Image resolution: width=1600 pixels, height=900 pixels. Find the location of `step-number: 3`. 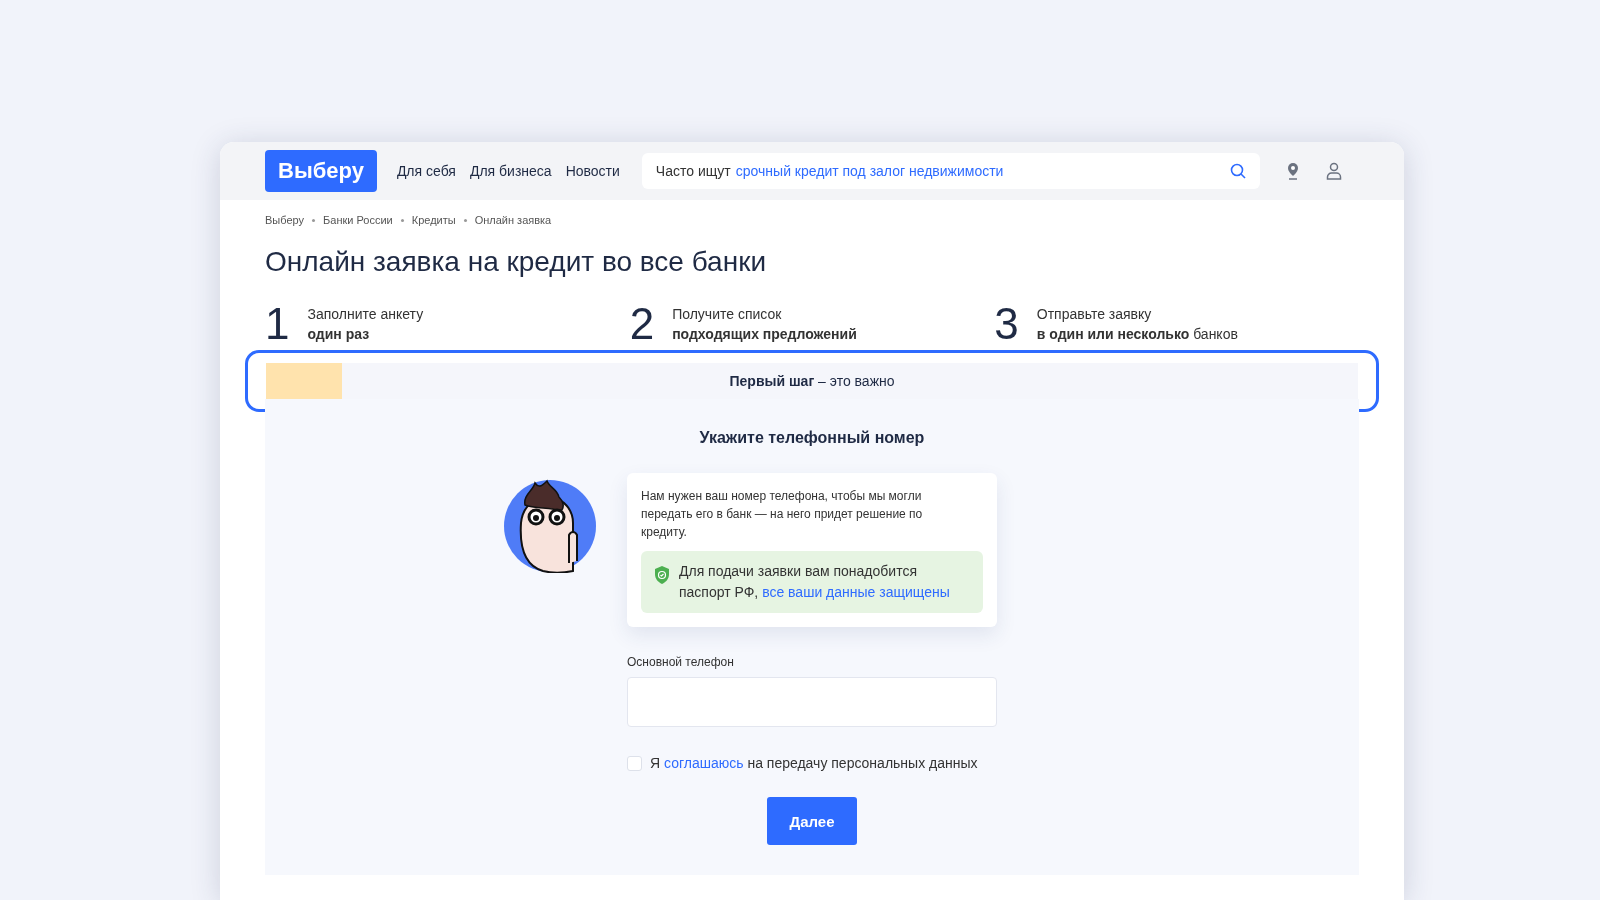

step-number: 3 is located at coordinates (1006, 324).